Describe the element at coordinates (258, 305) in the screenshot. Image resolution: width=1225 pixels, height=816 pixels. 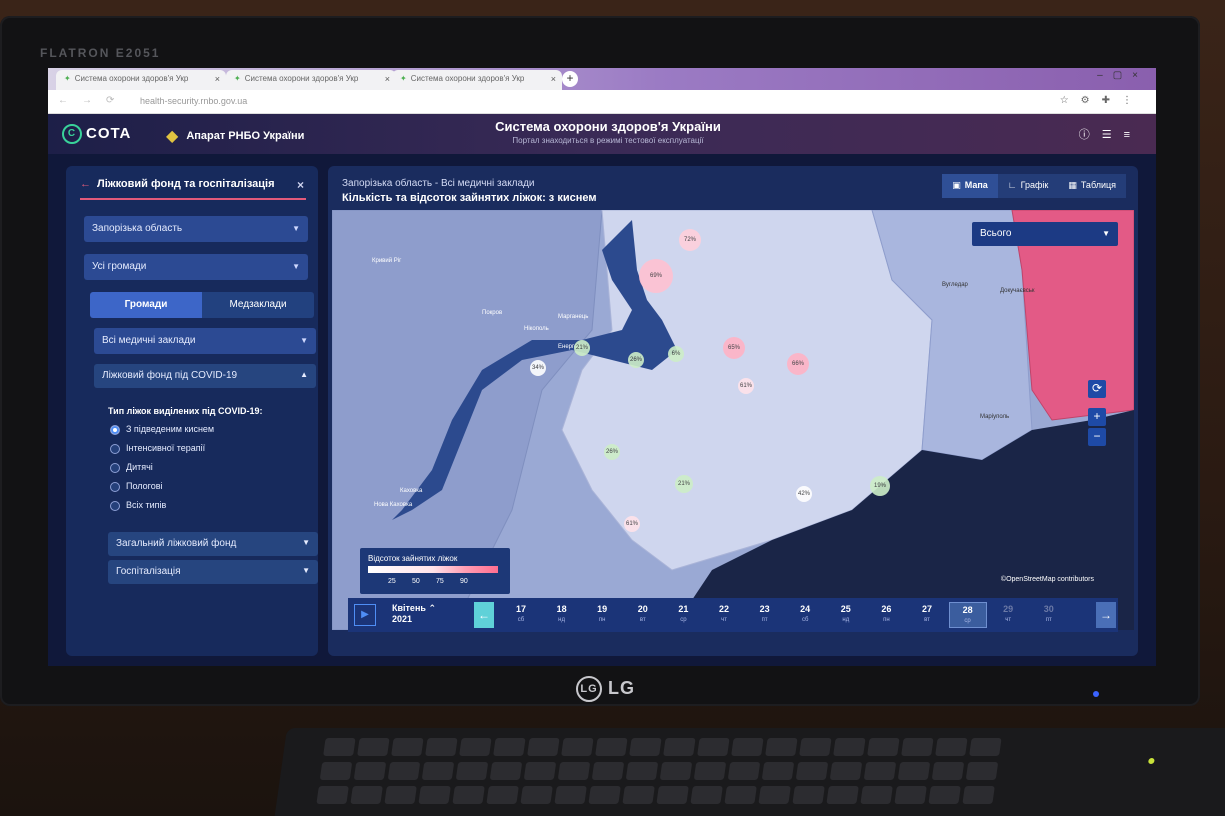
I see `tab-facilities: Медзаклади` at that location.